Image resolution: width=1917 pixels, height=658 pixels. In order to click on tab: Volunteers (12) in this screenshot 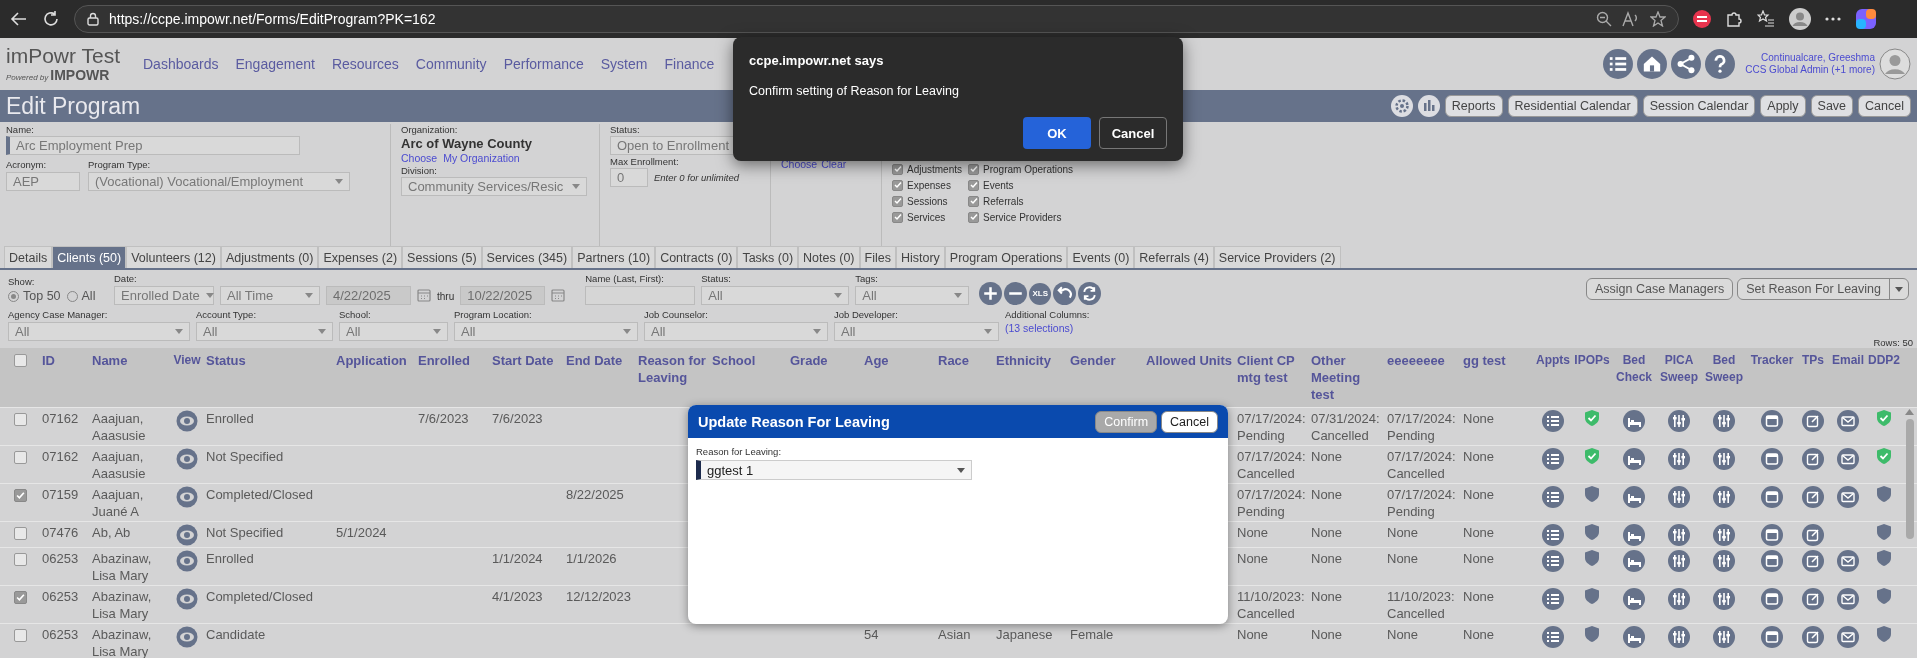, I will do `click(173, 257)`.